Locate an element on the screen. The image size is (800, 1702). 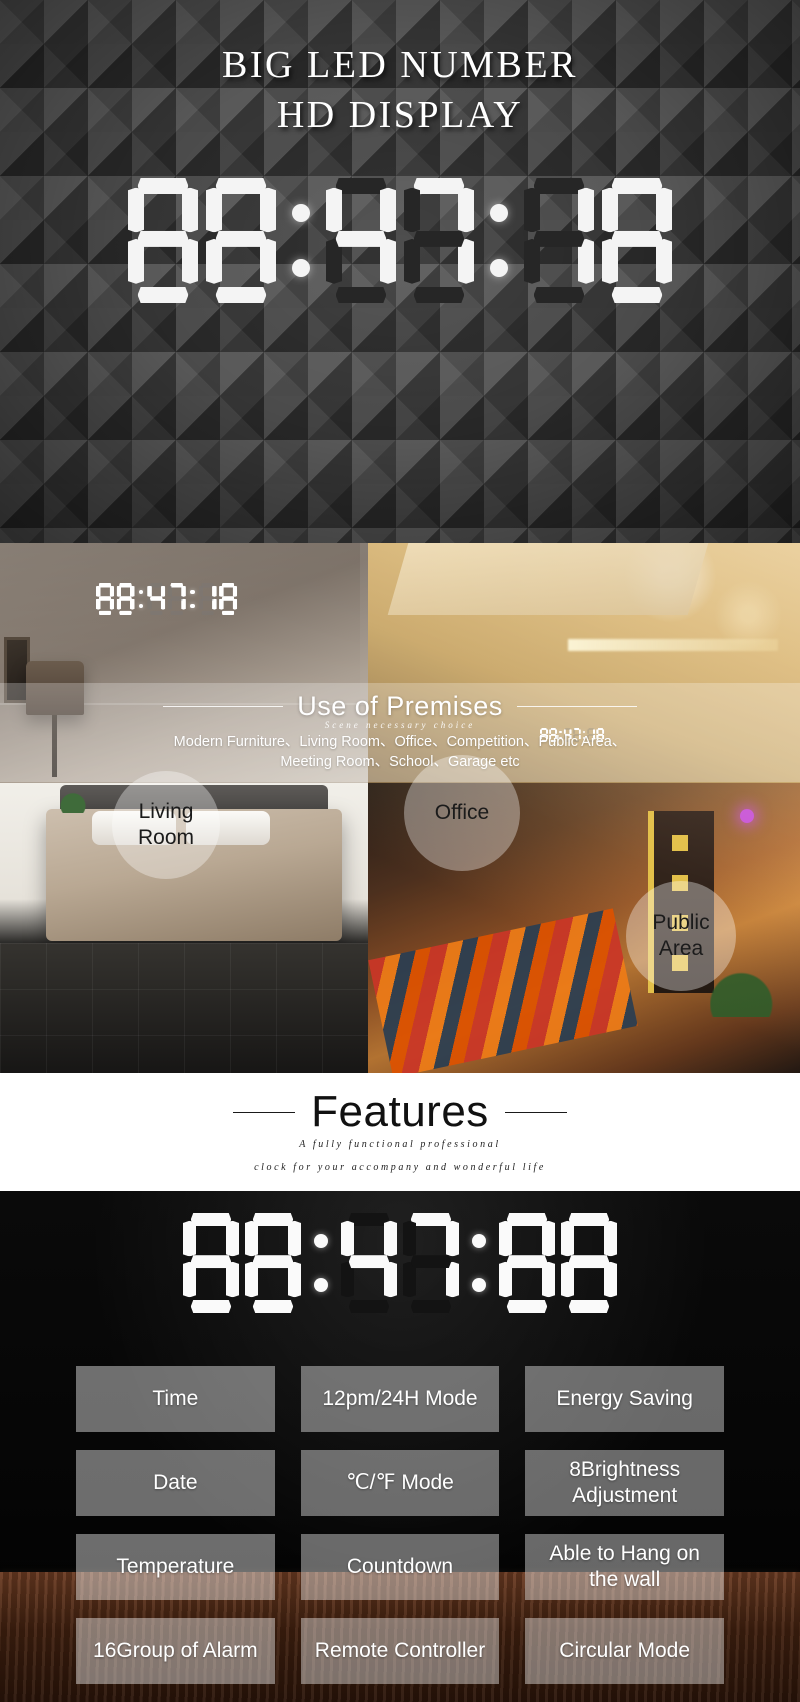
feature-cell: Circular Mode is located at coordinates (624, 1651).